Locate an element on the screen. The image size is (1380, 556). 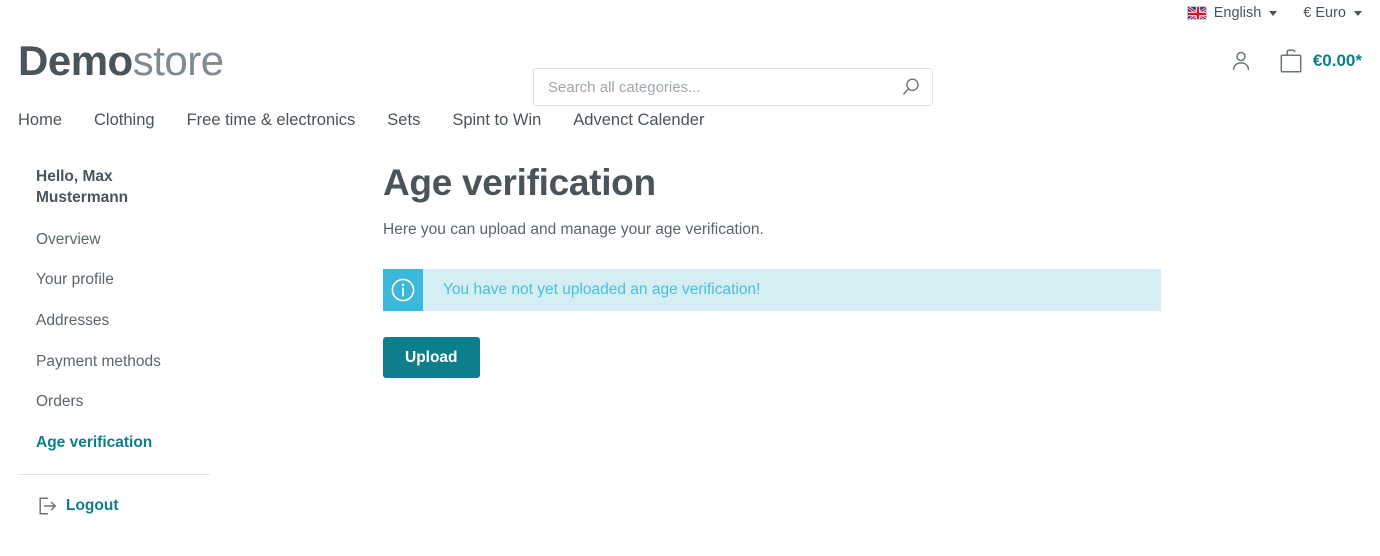
top-utility-bar: English € Euro is located at coordinates (690, 13).